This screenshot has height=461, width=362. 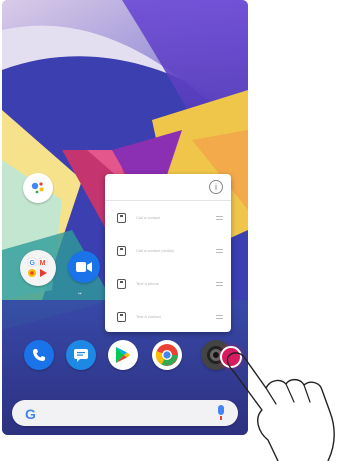 I want to click on messages-icon, so click(x=81, y=355).